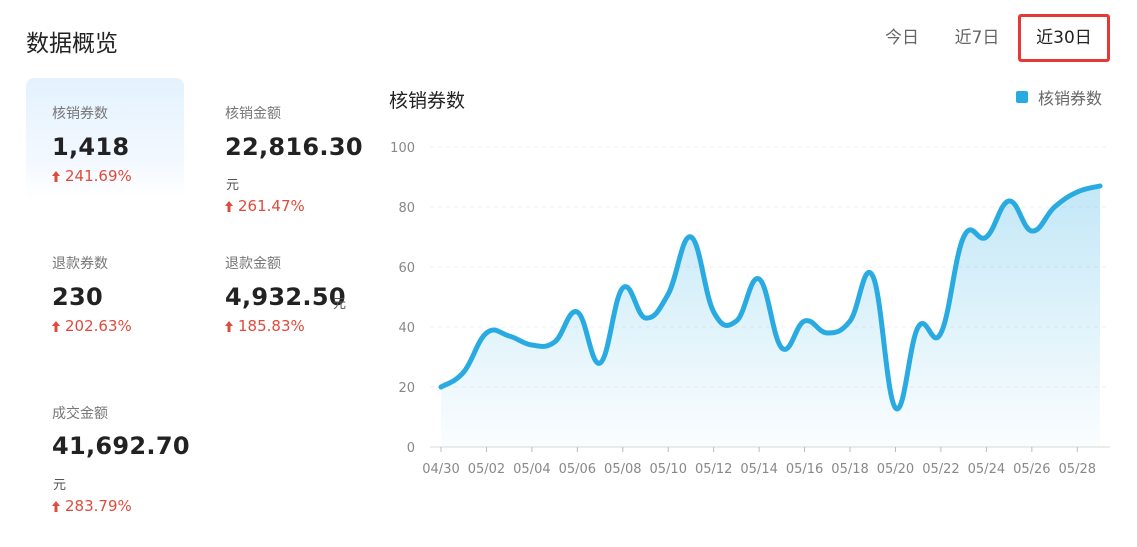  What do you see at coordinates (233, 185) in the screenshot?
I see `stat-unit-verified-amount: 元` at bounding box center [233, 185].